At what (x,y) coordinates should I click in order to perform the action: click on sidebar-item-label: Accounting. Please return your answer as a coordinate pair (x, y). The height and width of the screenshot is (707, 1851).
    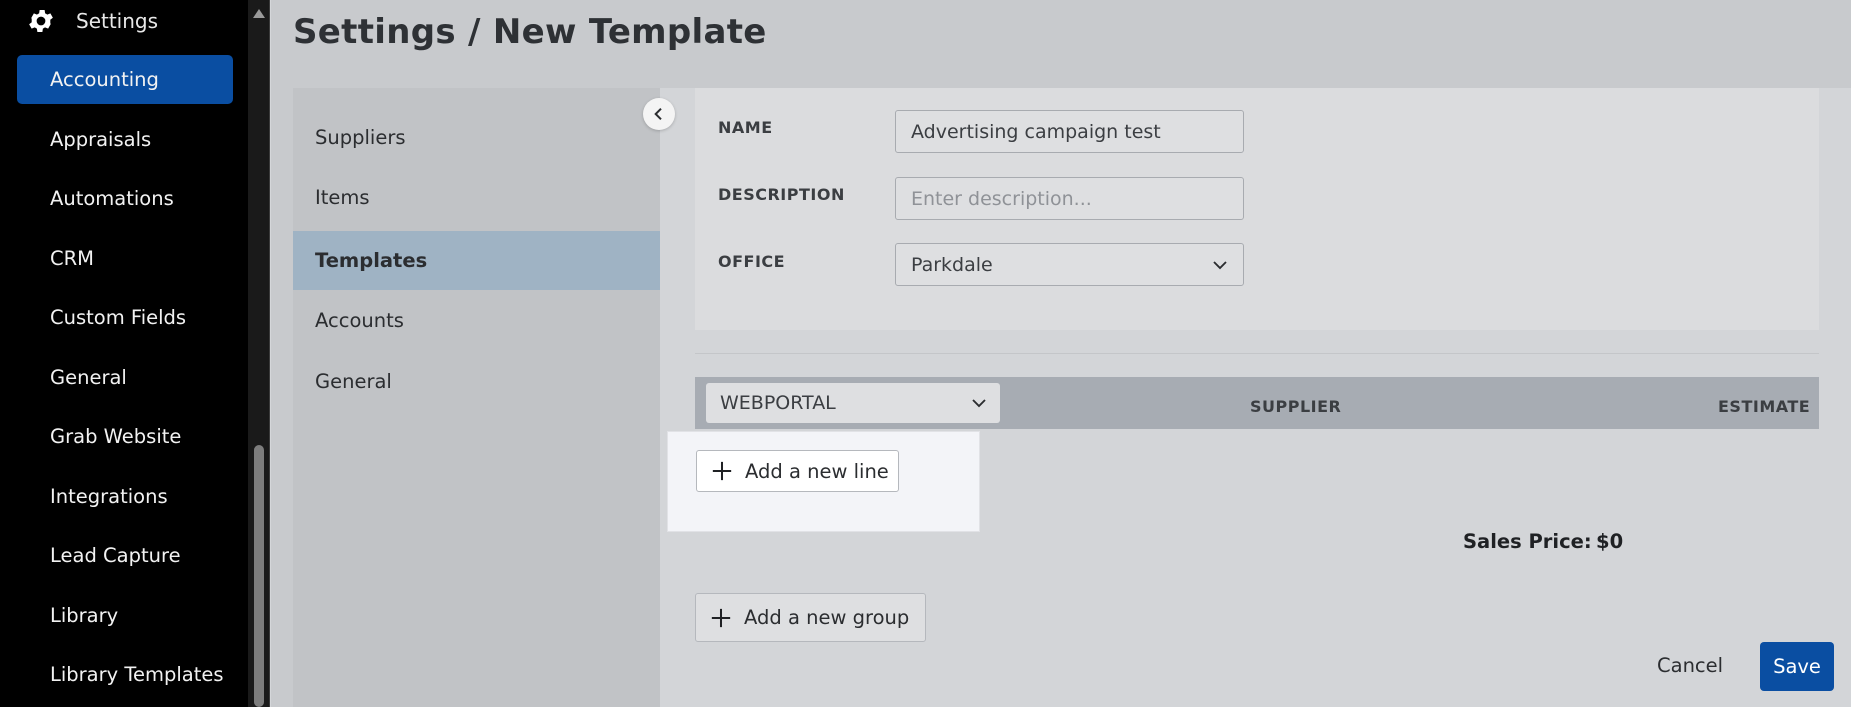
    Looking at the image, I should click on (104, 79).